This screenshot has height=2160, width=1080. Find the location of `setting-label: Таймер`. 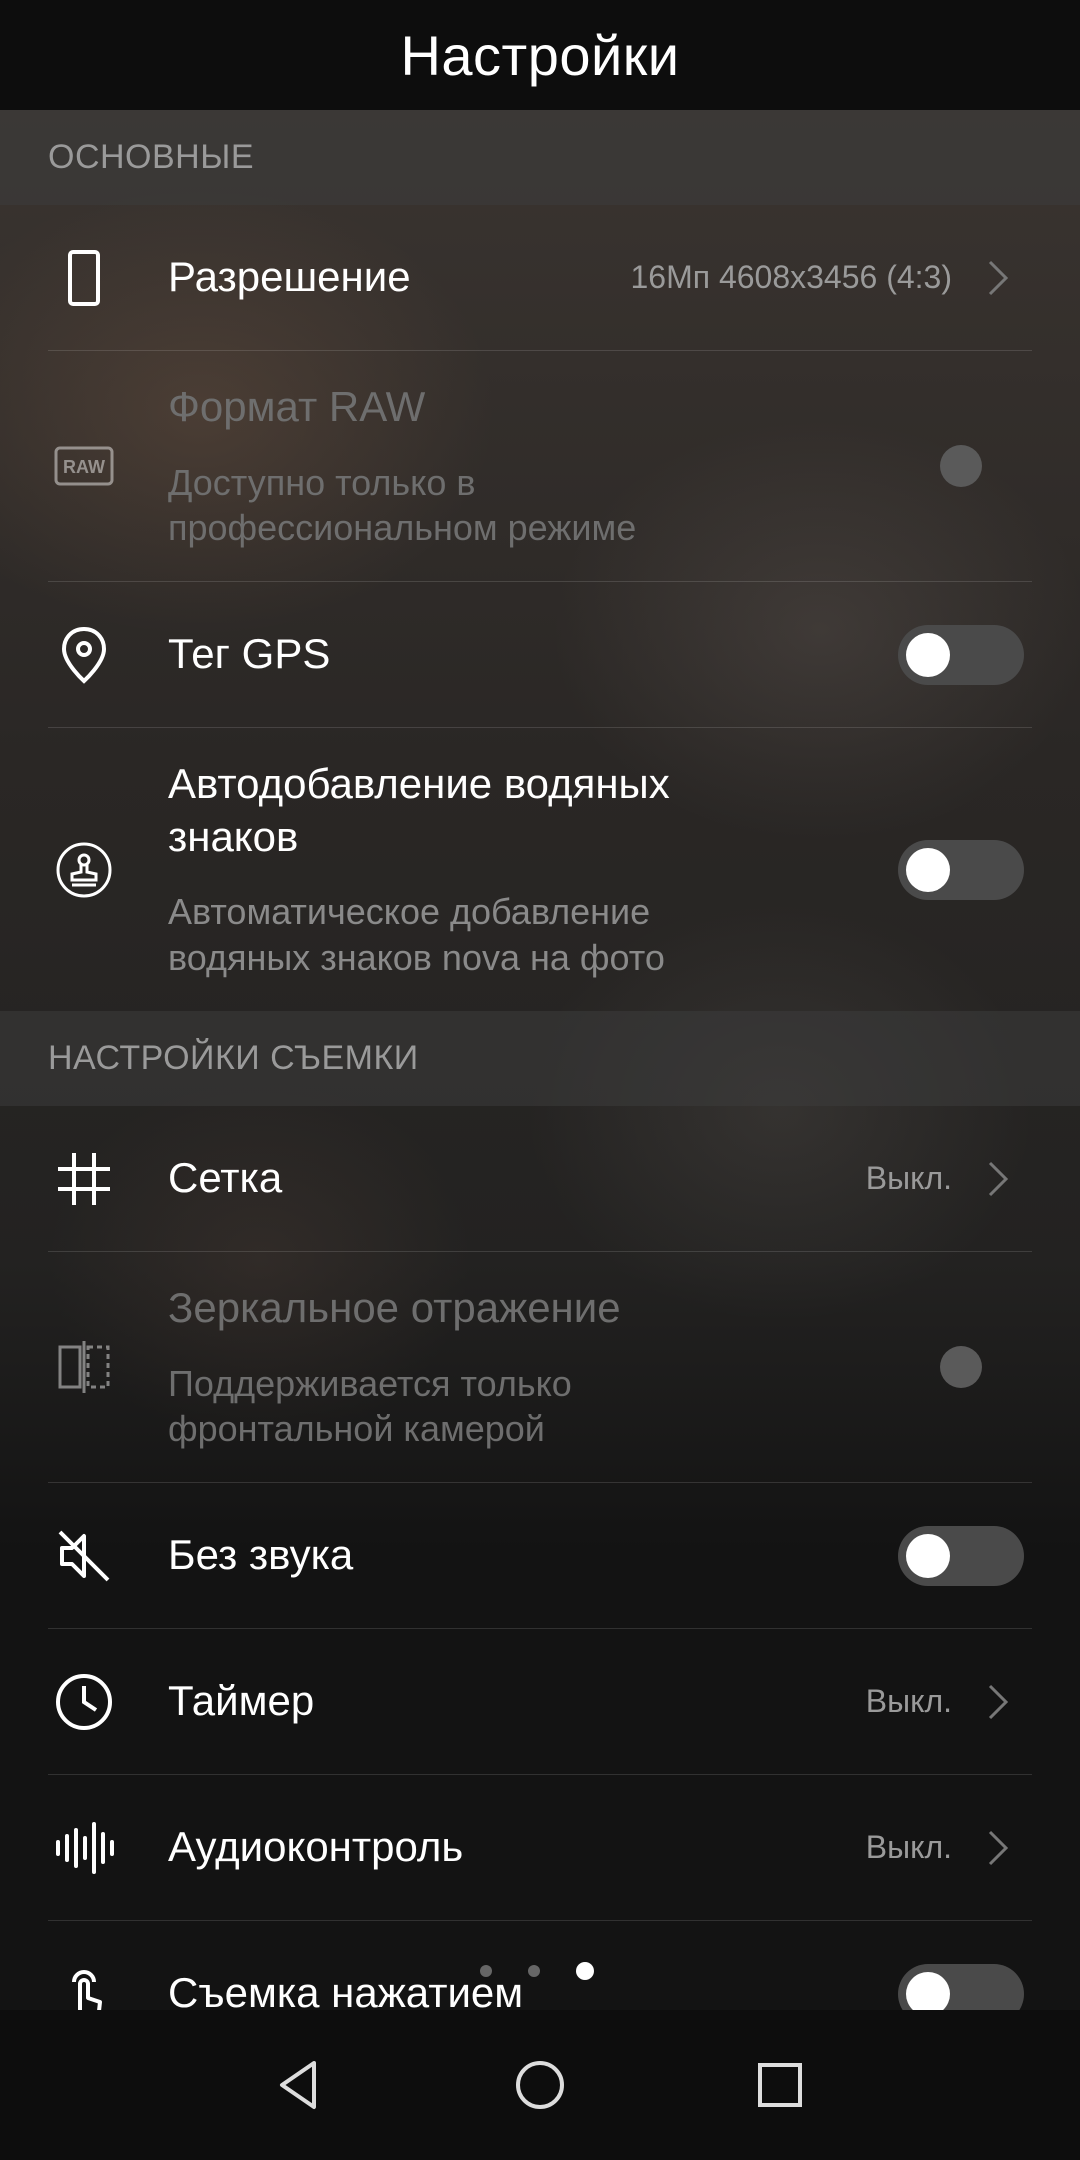

setting-label: Таймер is located at coordinates (241, 1701).